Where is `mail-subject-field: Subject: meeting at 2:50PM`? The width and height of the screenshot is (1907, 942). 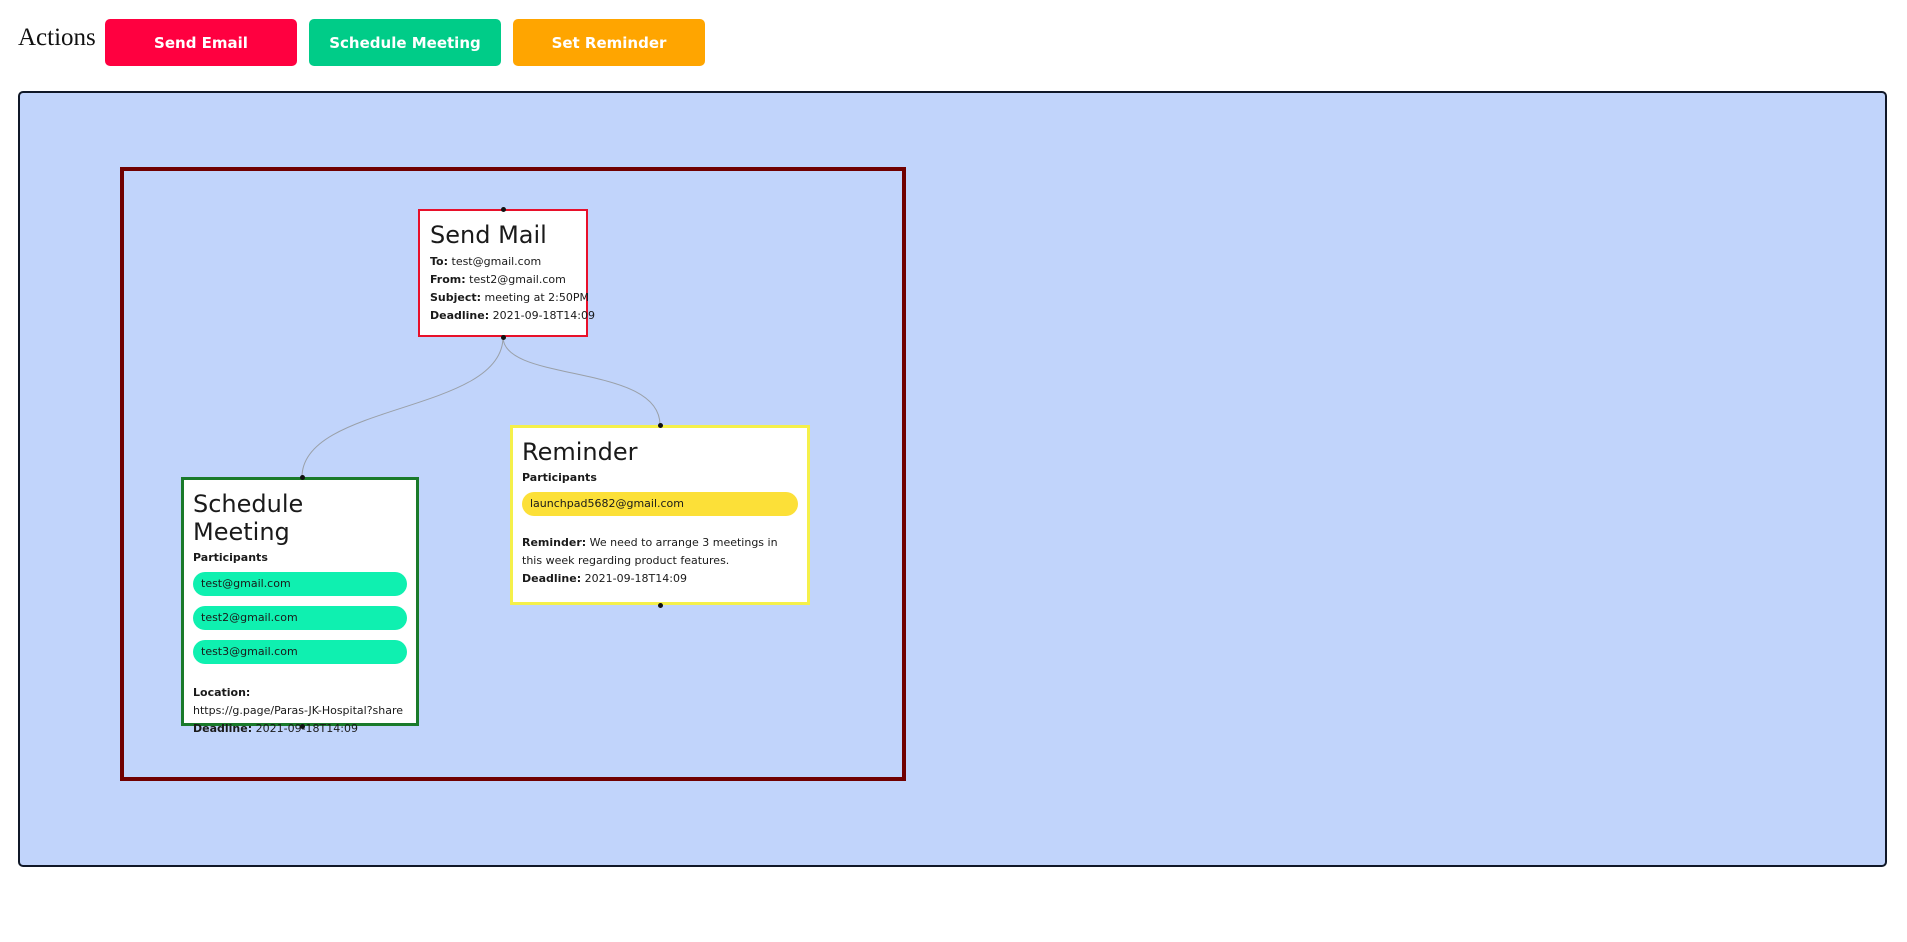
mail-subject-field: Subject: meeting at 2:50PM is located at coordinates (509, 298).